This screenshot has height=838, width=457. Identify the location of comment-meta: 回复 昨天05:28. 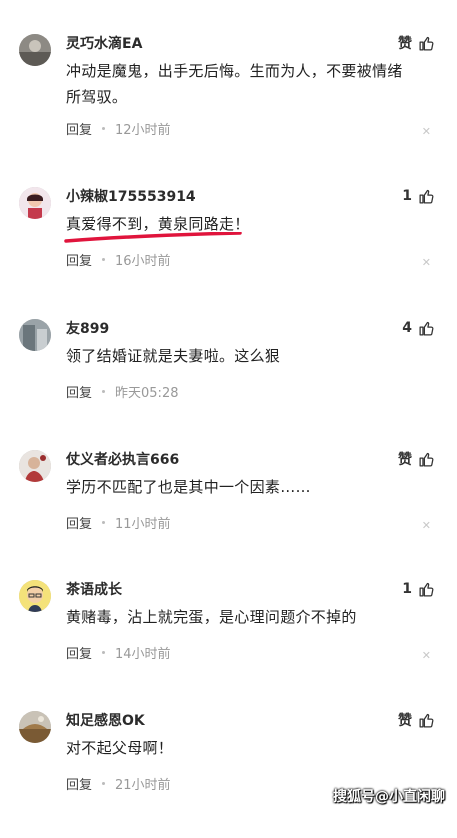
(122, 391).